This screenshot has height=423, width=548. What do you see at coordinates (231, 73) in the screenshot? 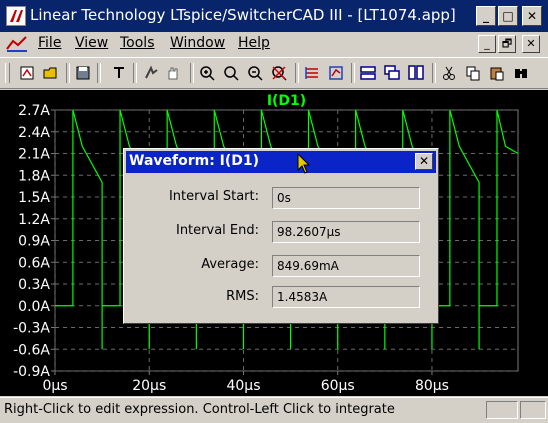
I see `zoom-area-icon` at bounding box center [231, 73].